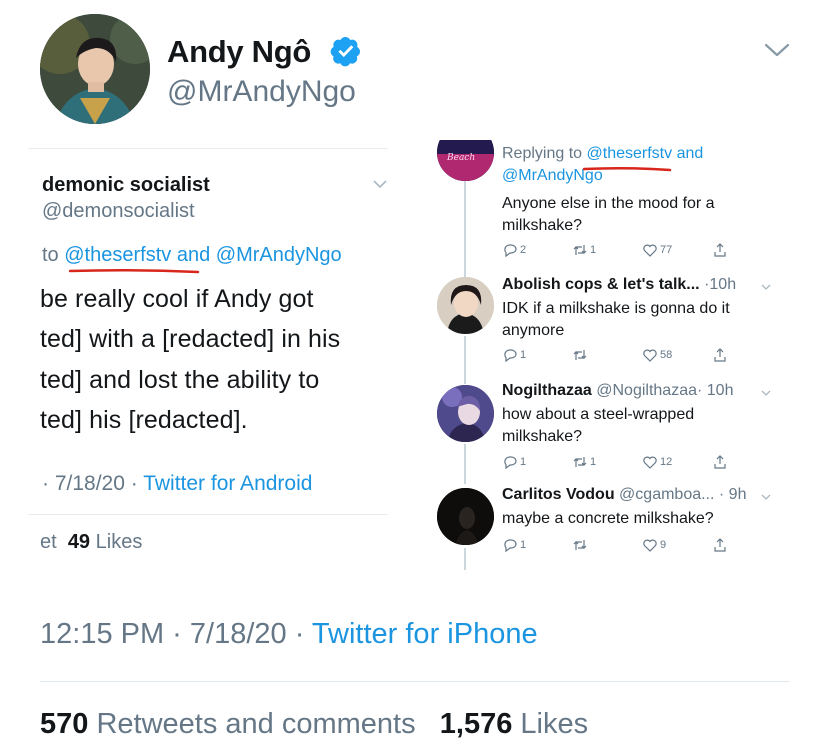  Describe the element at coordinates (90, 483) in the screenshot. I see `left-meta-date: · 7/18/20 ·` at that location.